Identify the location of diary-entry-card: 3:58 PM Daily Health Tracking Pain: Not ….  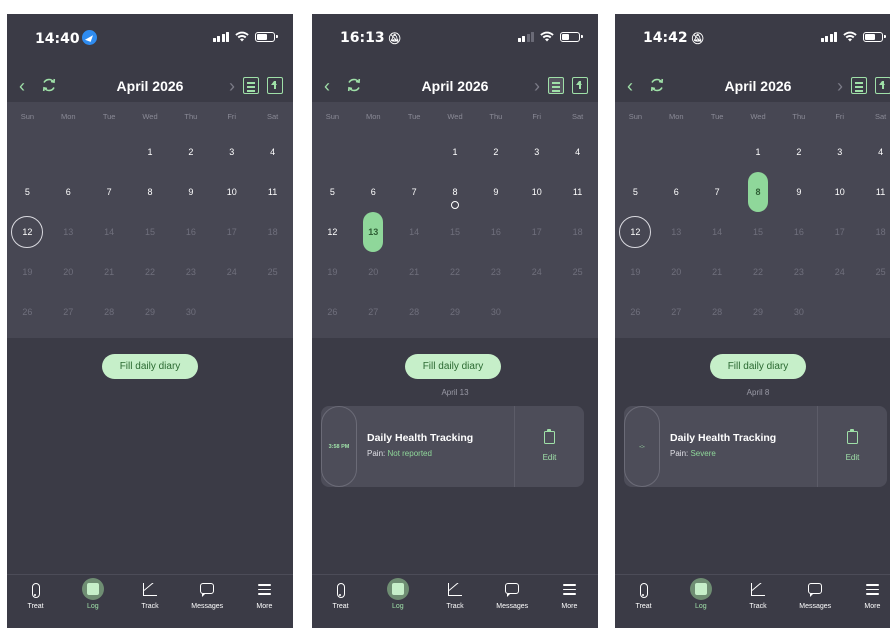
(452, 446).